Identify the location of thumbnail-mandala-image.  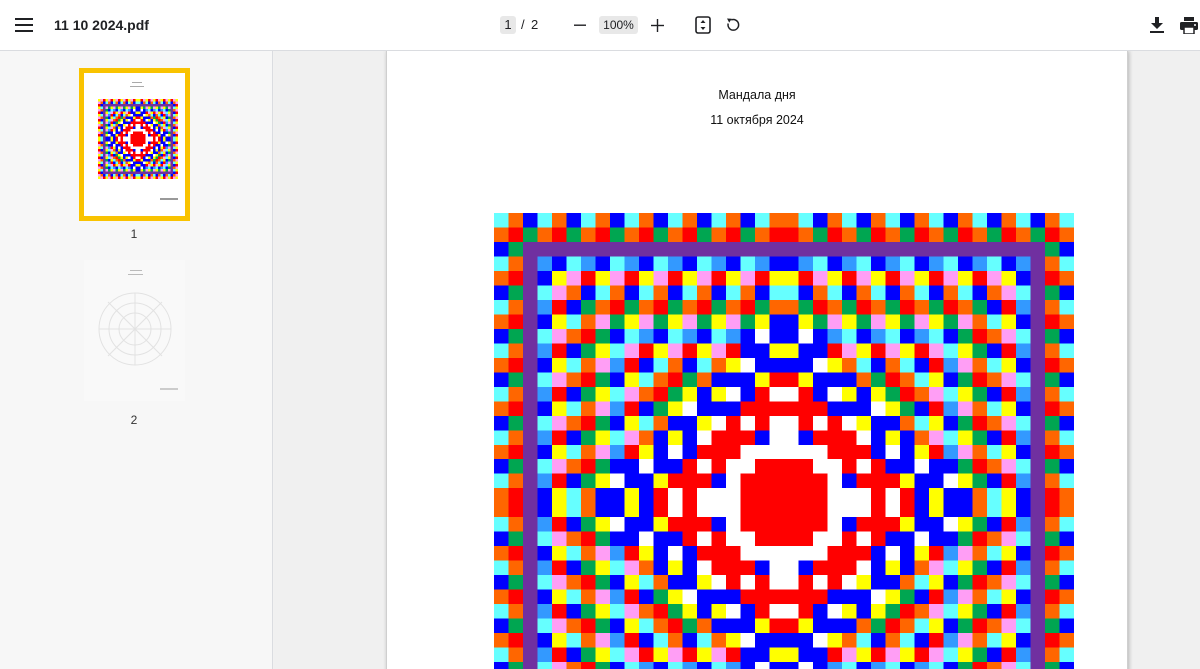
(138, 139).